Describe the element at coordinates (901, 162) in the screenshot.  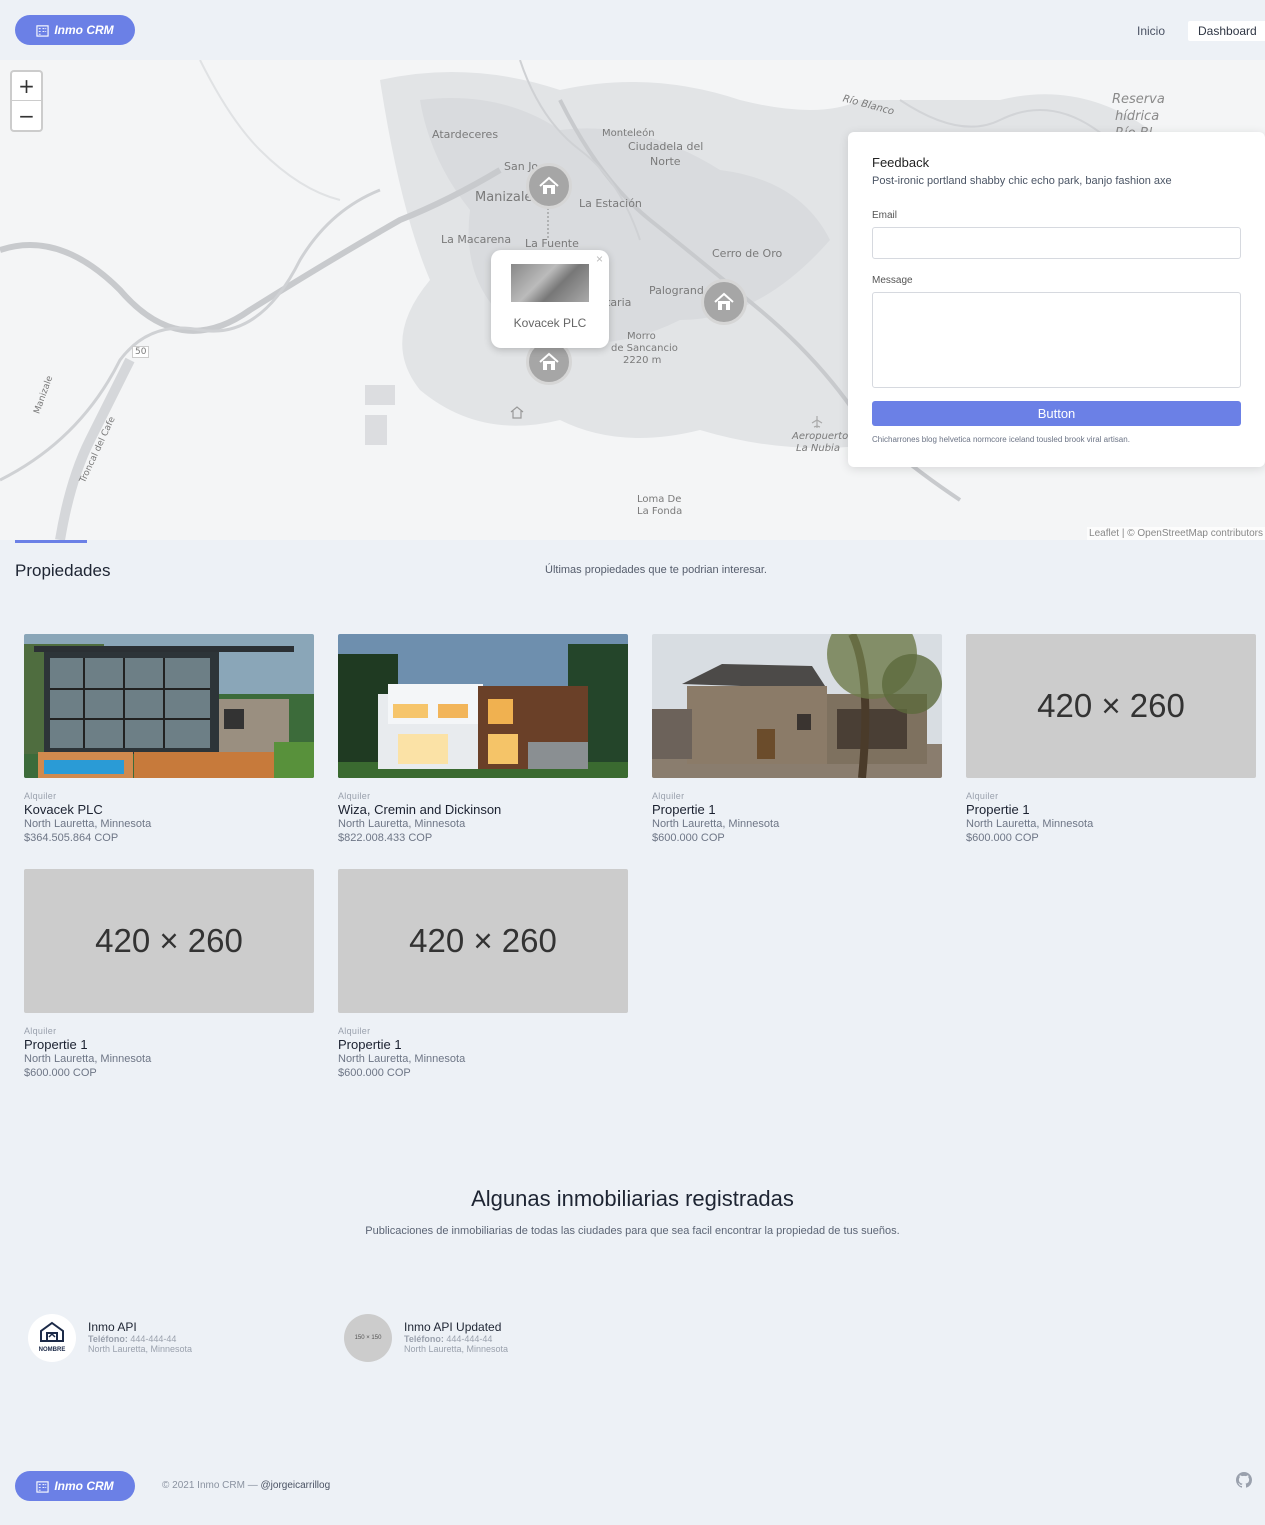
I see `feedback-title: Feedback` at that location.